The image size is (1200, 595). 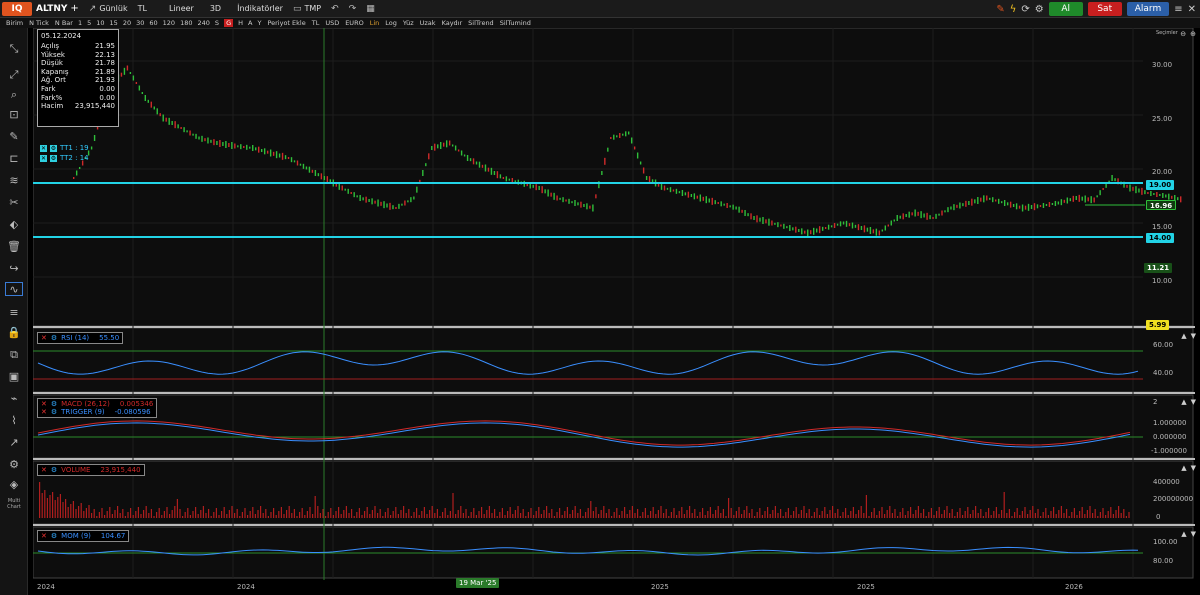 What do you see at coordinates (1025, 9) in the screenshot?
I see `refresh-icon: ⟳` at bounding box center [1025, 9].